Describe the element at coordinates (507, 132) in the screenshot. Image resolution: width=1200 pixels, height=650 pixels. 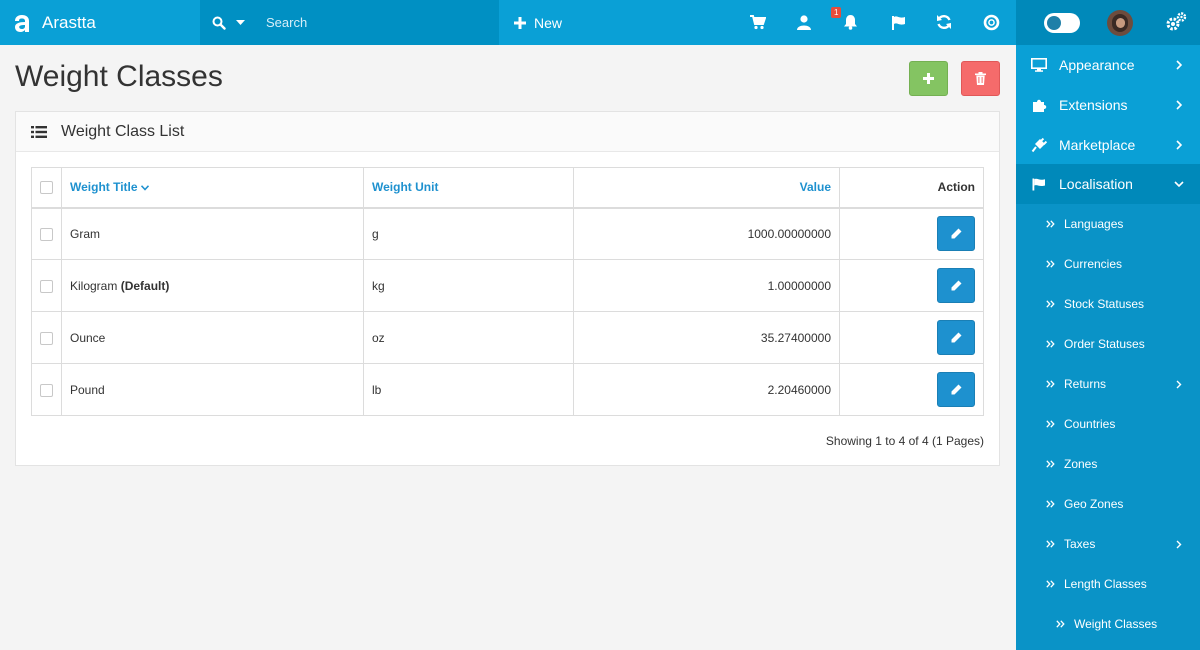
I see `panel-heading: Weight Class List` at that location.